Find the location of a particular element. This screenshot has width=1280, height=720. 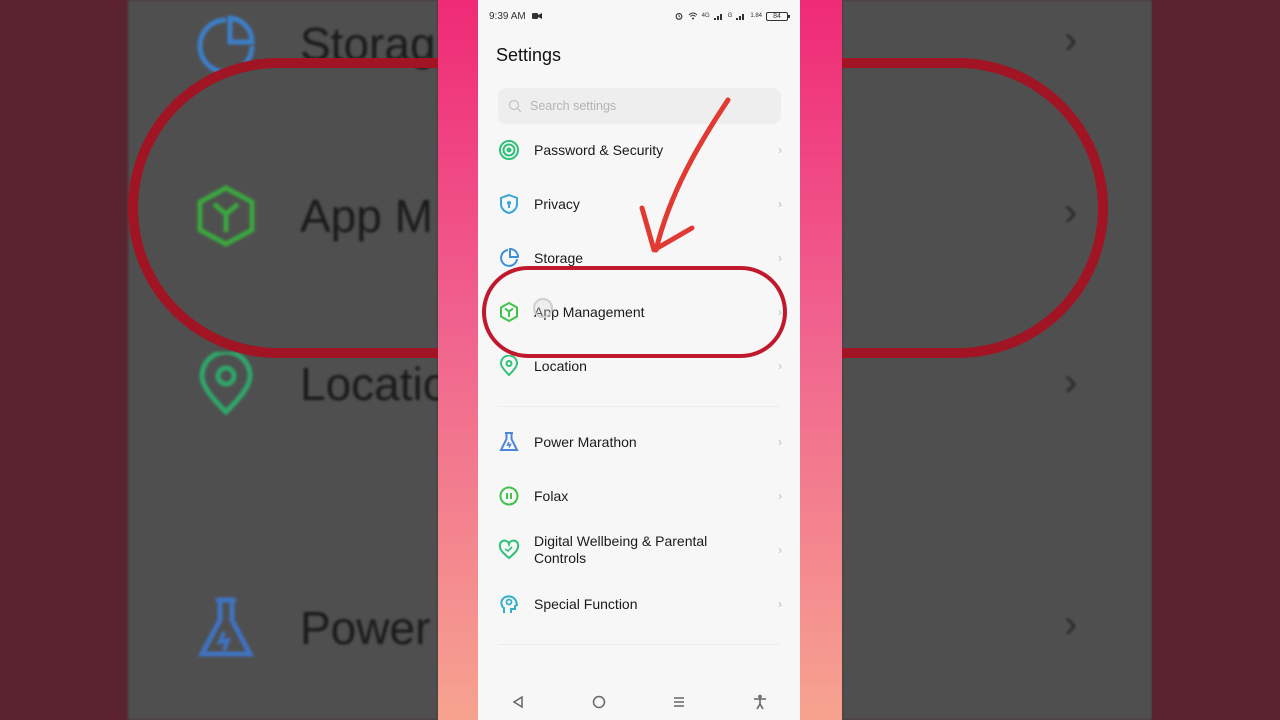

touch-indicator is located at coordinates (543, 308).